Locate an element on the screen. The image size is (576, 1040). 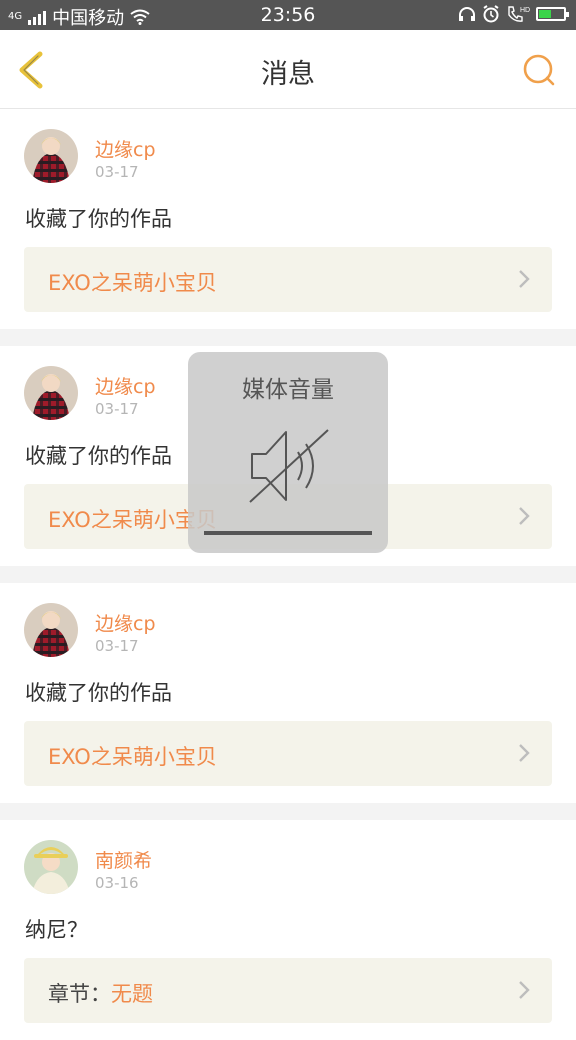
message-action: 纳尼？ is located at coordinates (56, 930).